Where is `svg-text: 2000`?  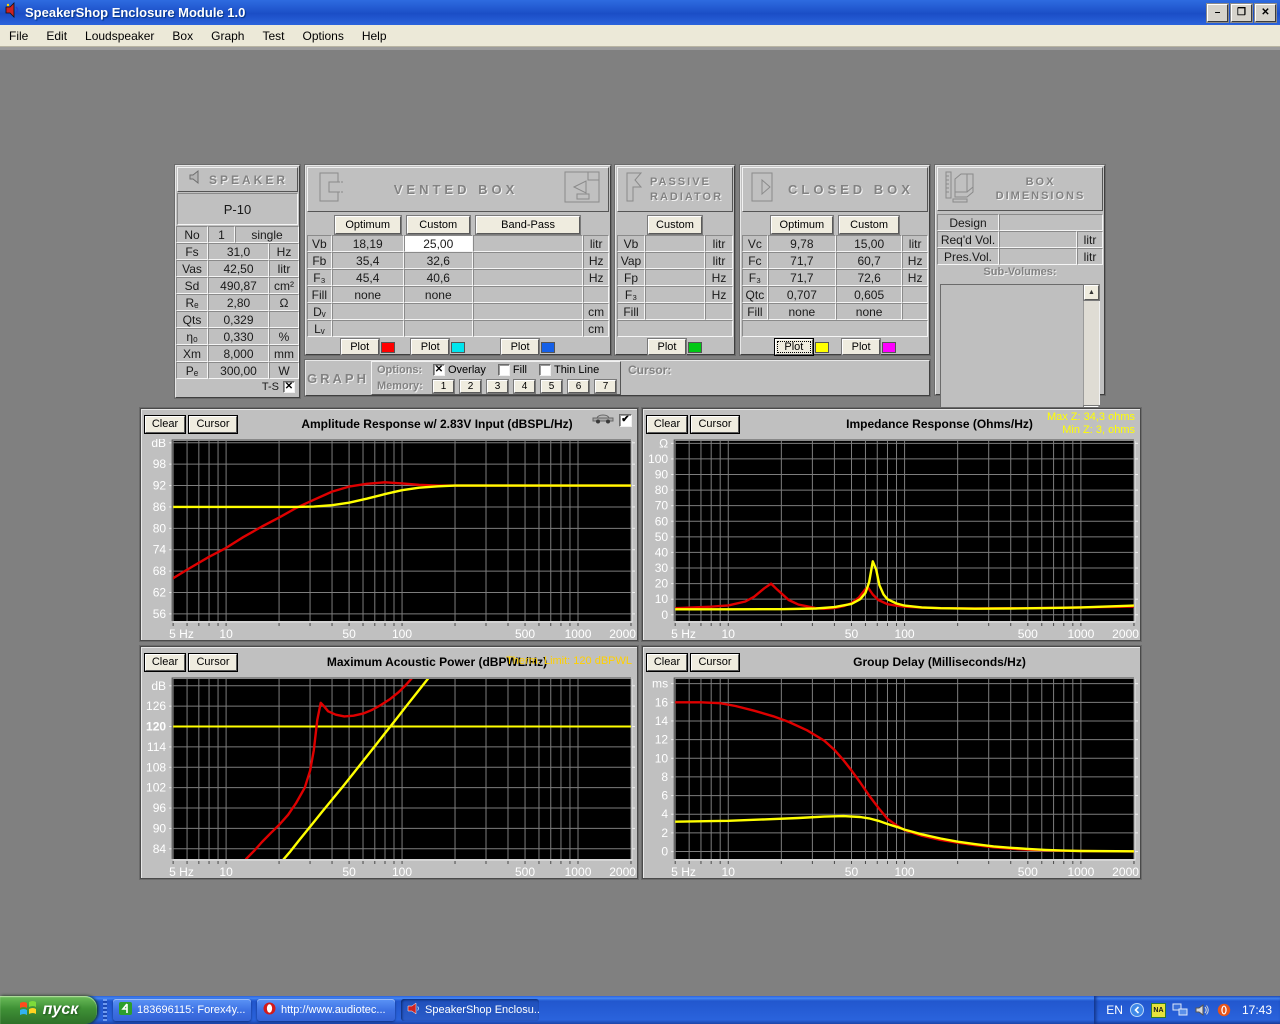
svg-text: 2000 is located at coordinates (1125, 871).